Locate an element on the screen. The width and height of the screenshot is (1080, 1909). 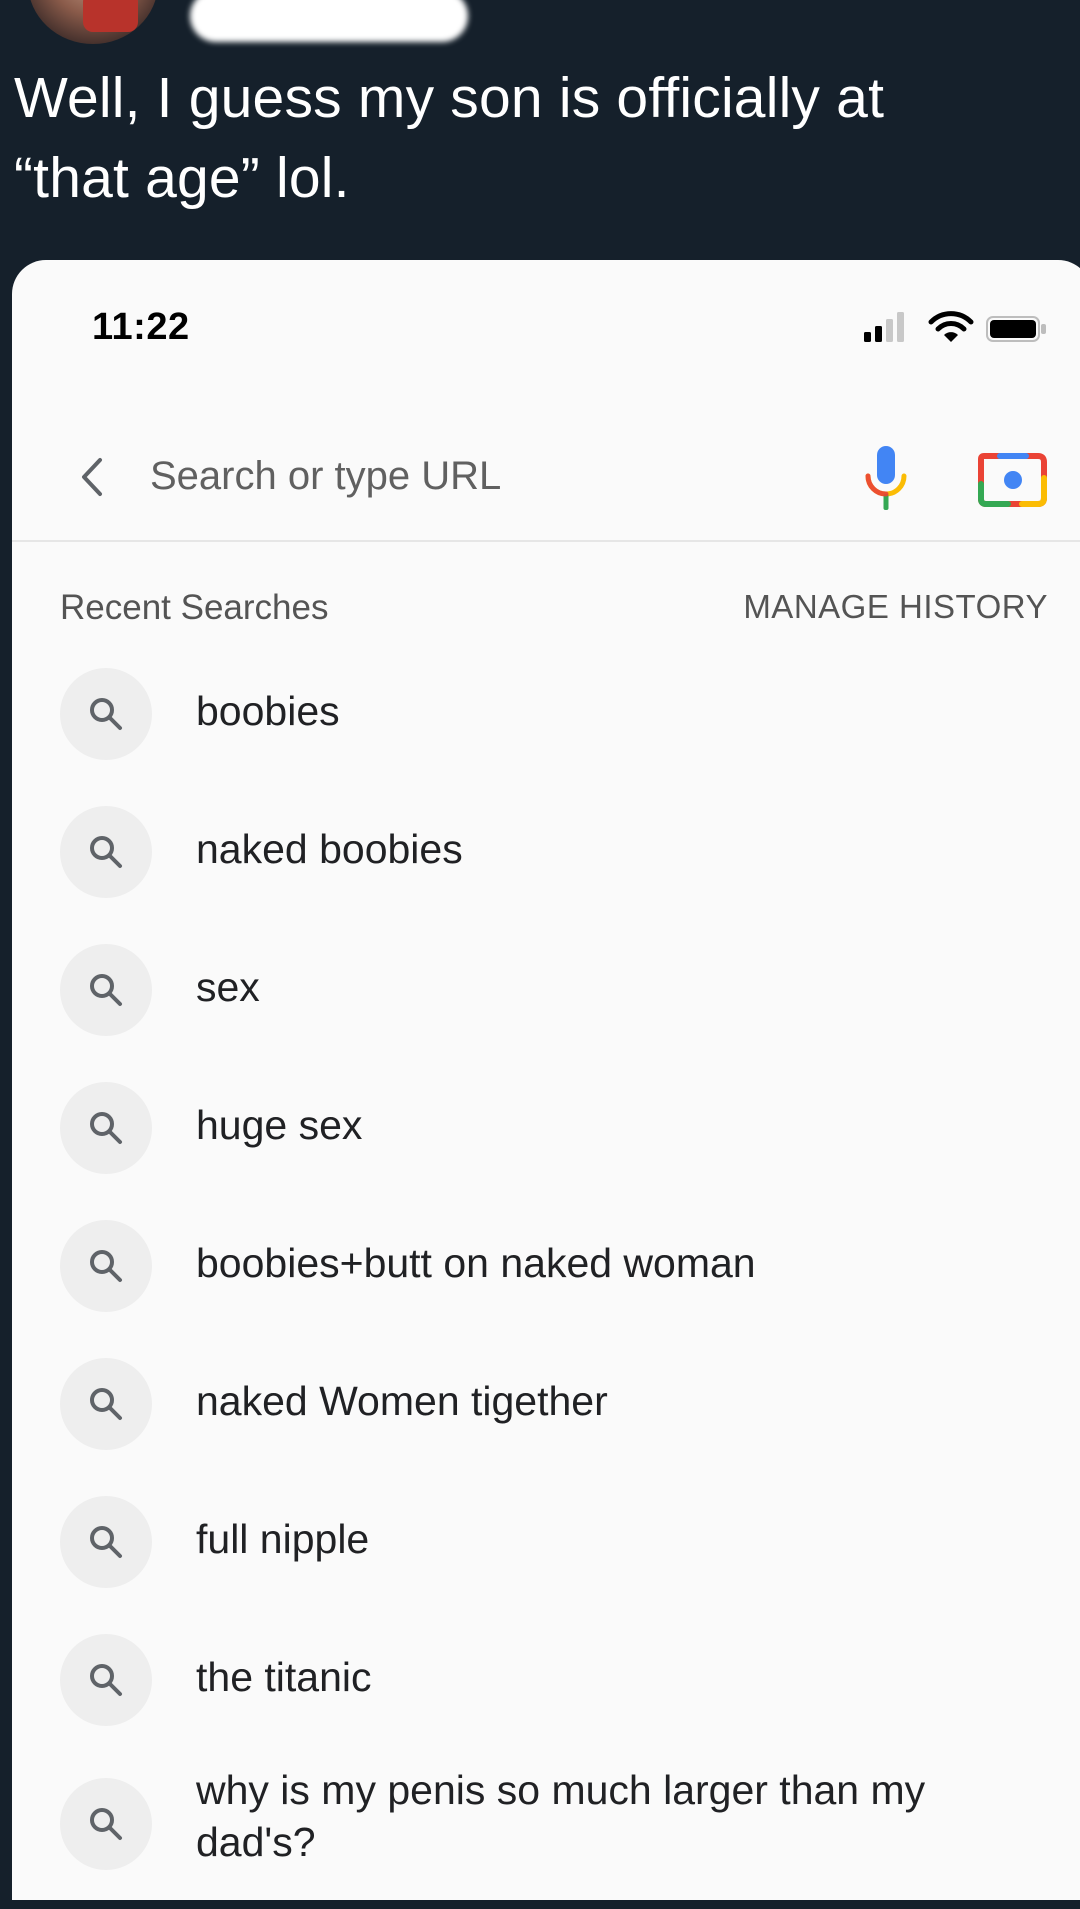
list-item: boobies is located at coordinates (546, 715).